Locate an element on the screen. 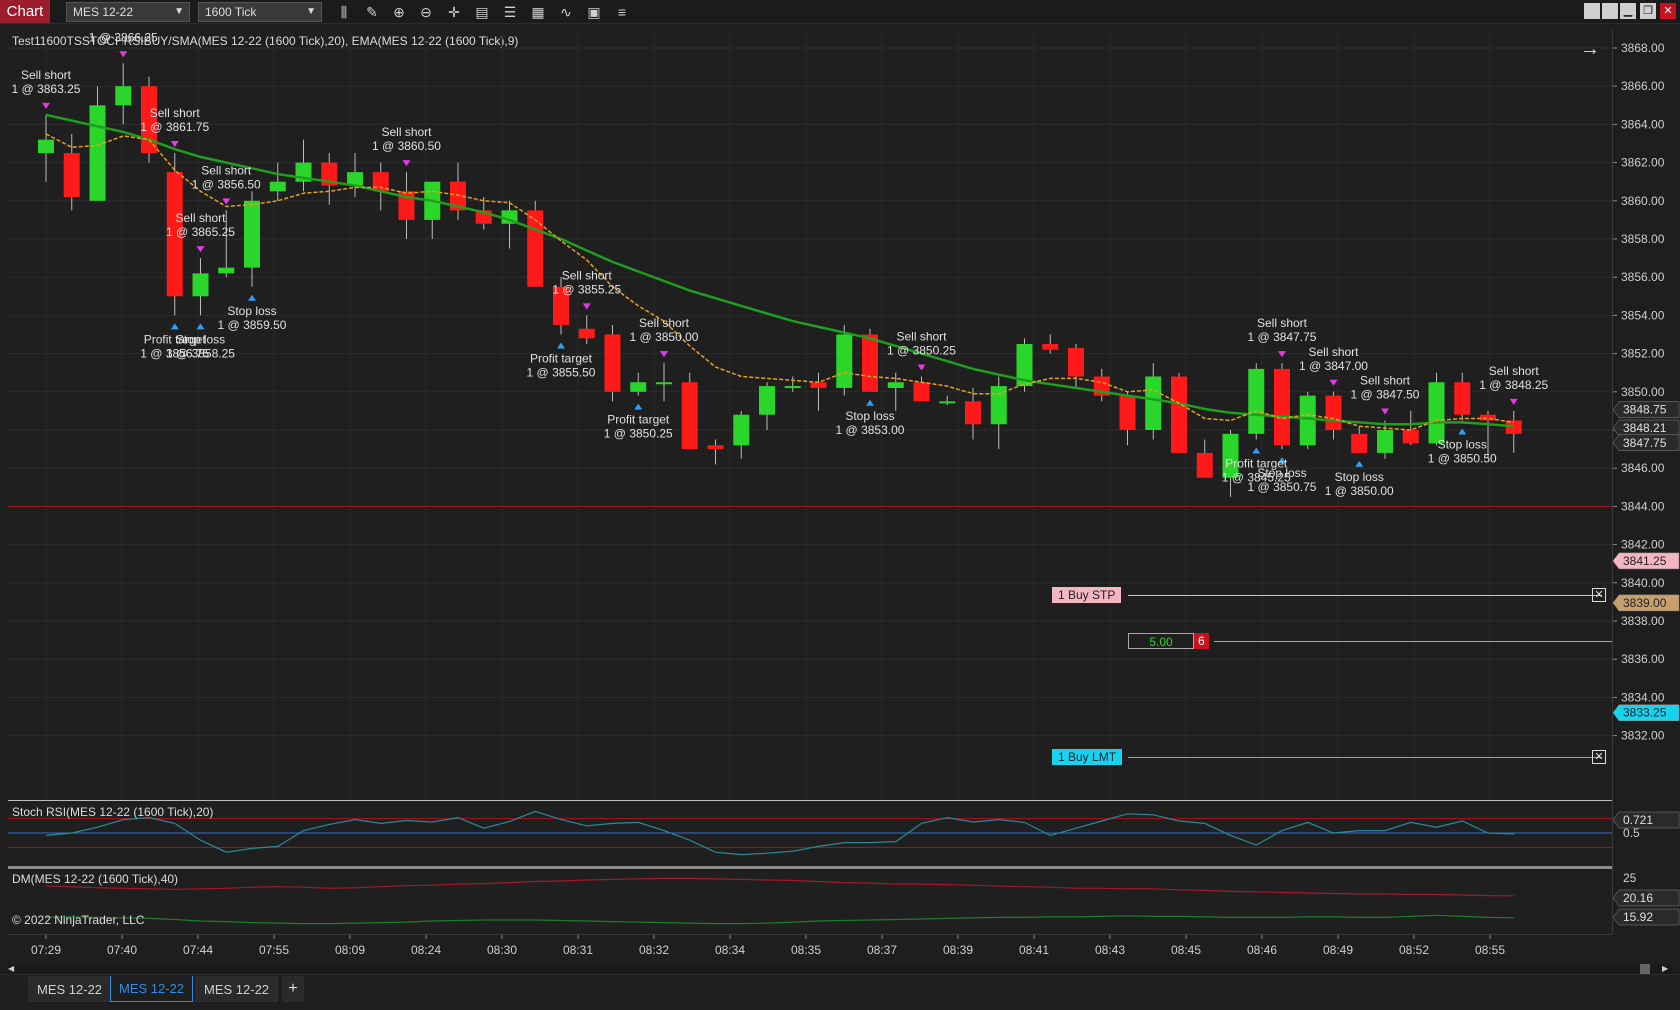  maximize-icon: ❐ is located at coordinates (1648, 11).